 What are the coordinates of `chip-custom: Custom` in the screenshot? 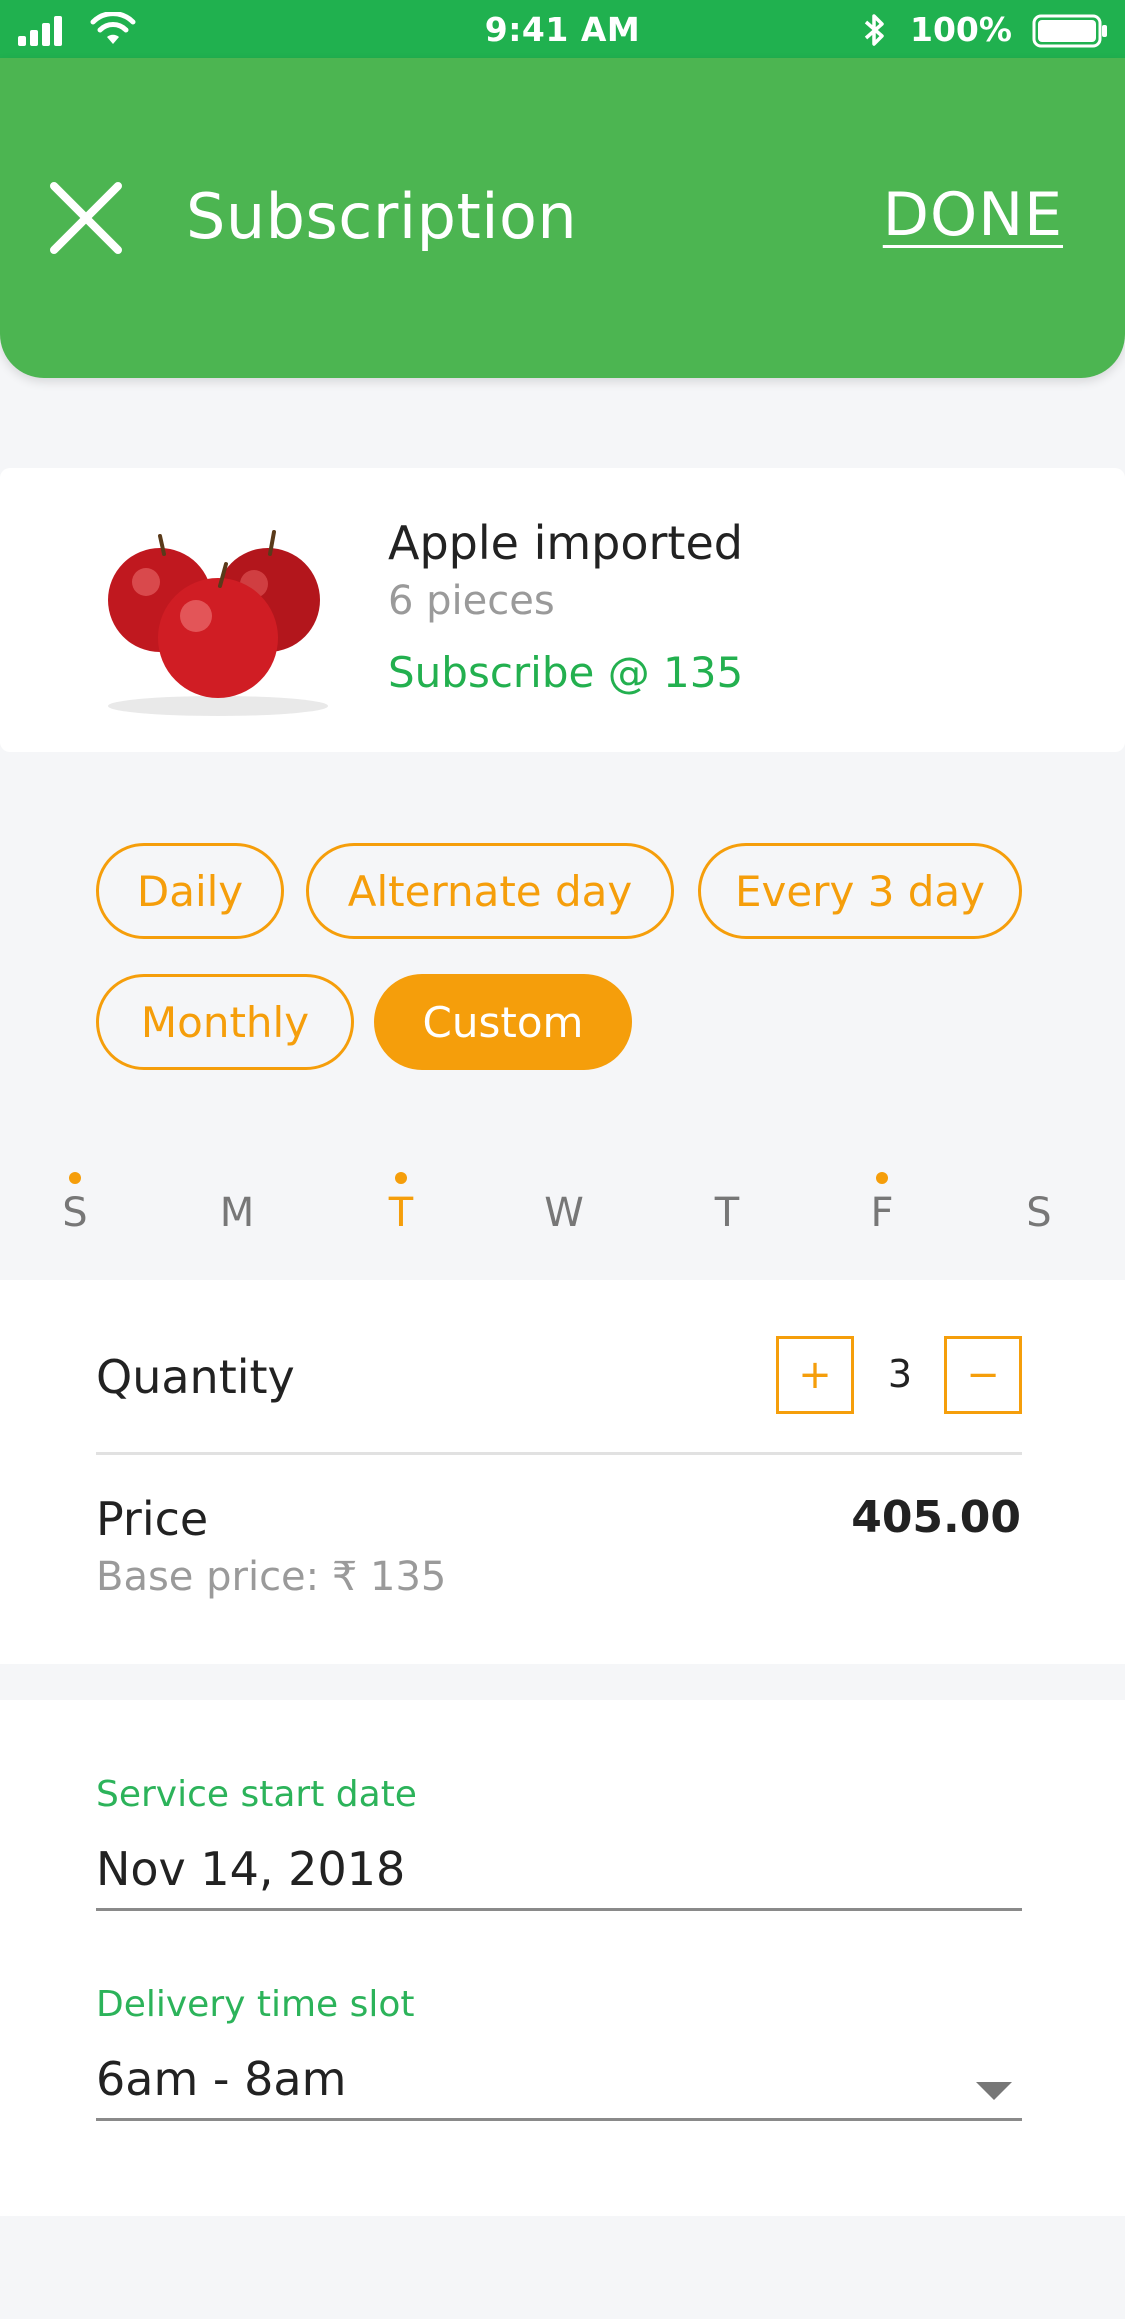 It's located at (503, 1022).